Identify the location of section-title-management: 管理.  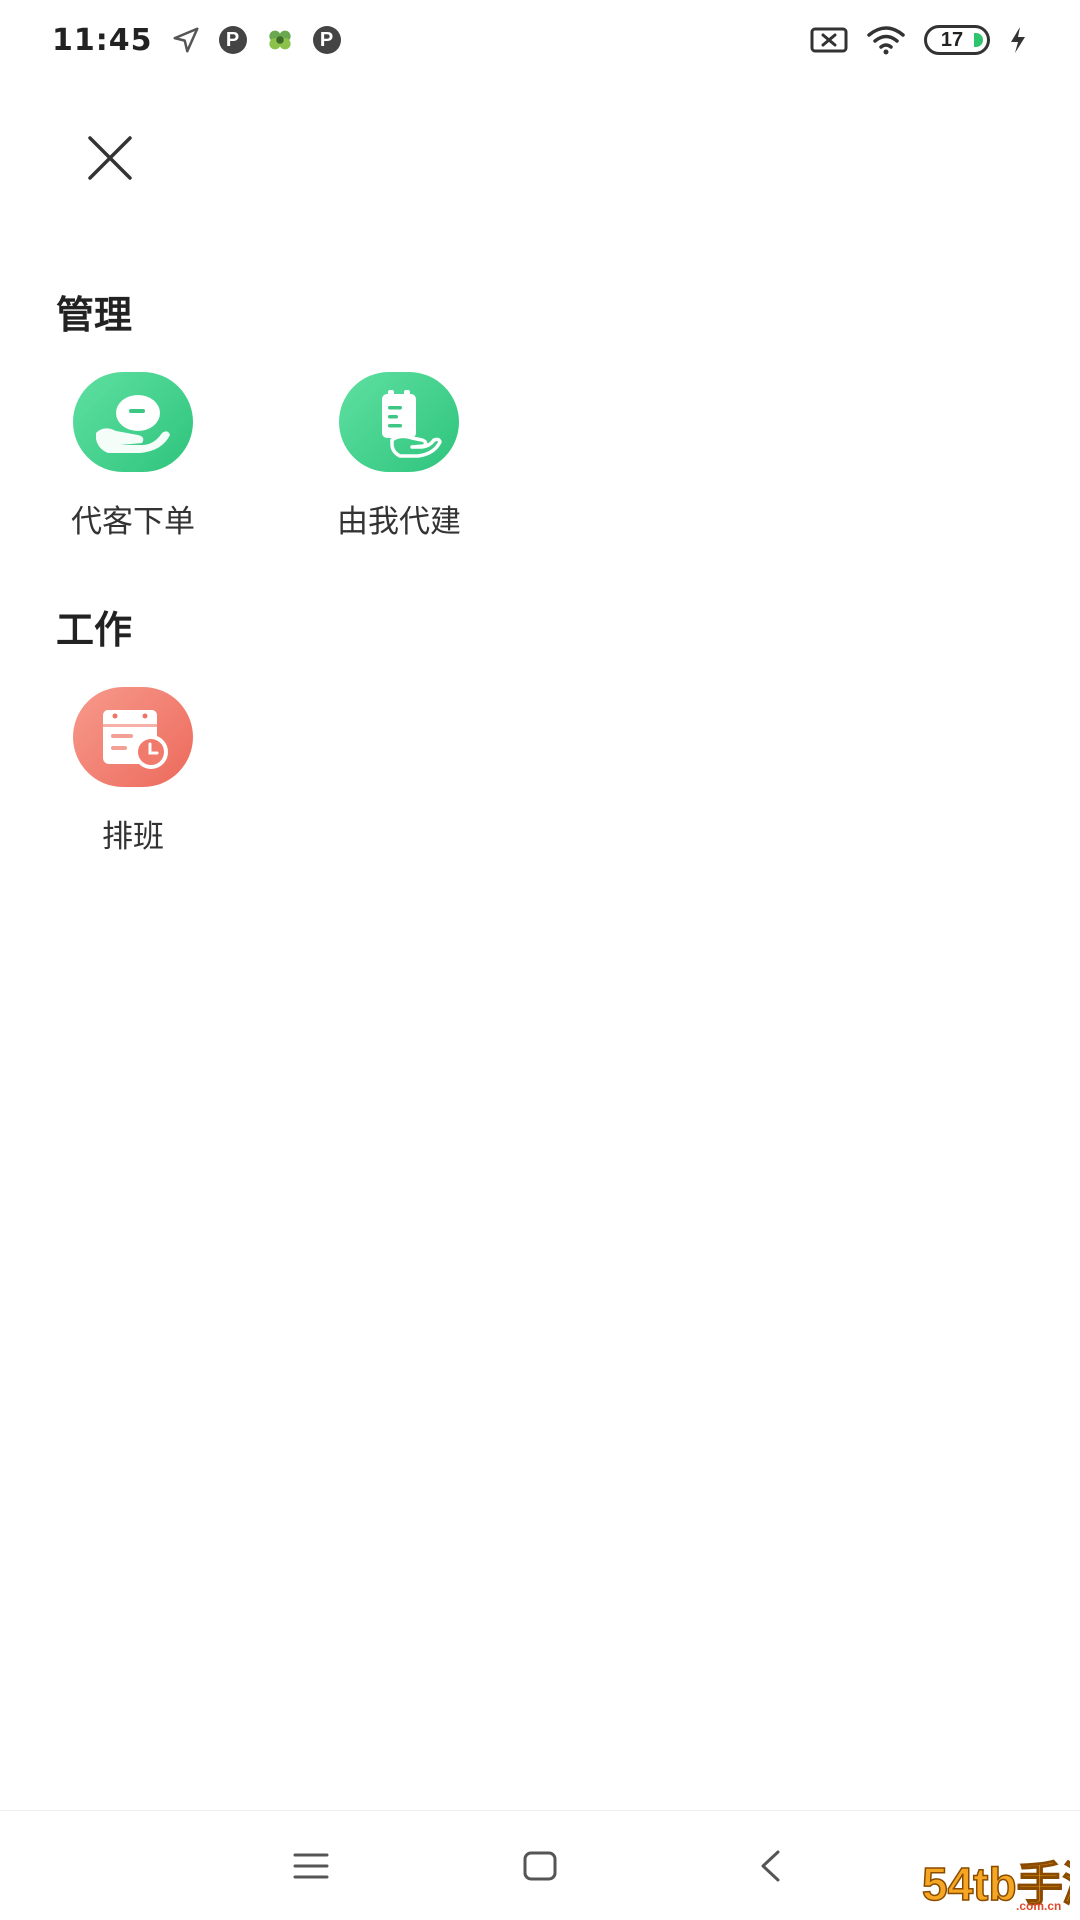
(94, 315).